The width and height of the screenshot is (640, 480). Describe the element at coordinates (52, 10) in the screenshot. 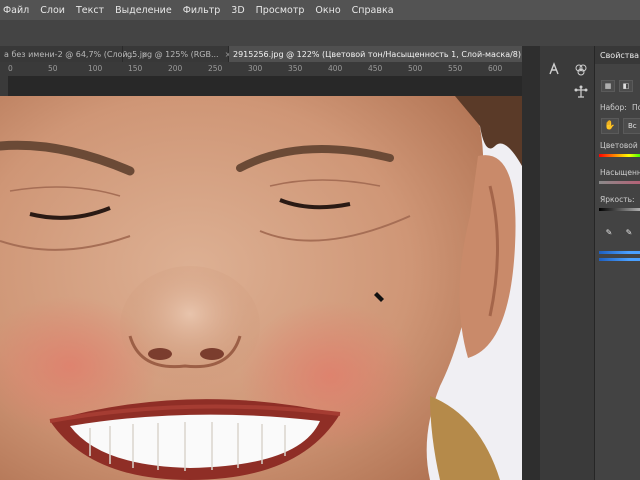

I see `menu-layers: Слои` at that location.